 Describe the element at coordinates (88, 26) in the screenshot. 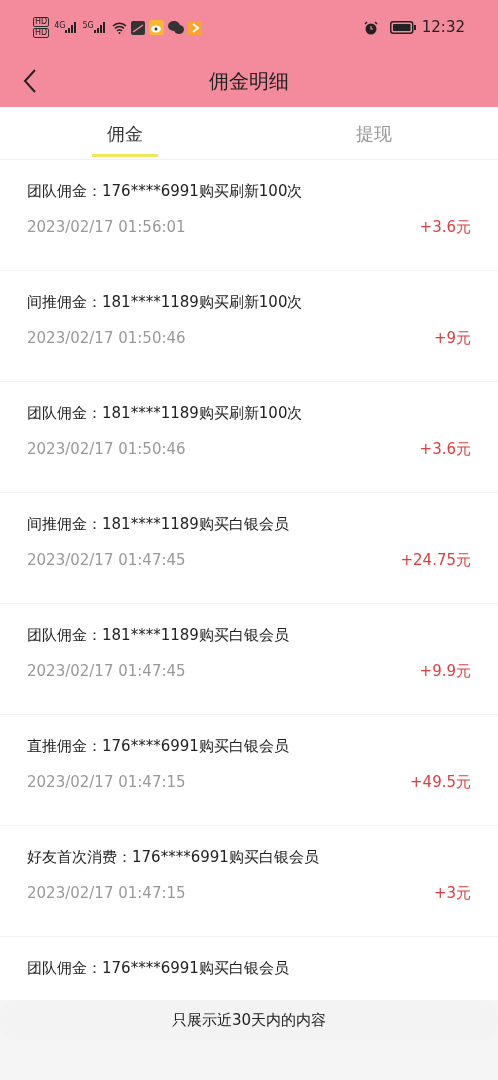

I see `network-label: 5G` at that location.